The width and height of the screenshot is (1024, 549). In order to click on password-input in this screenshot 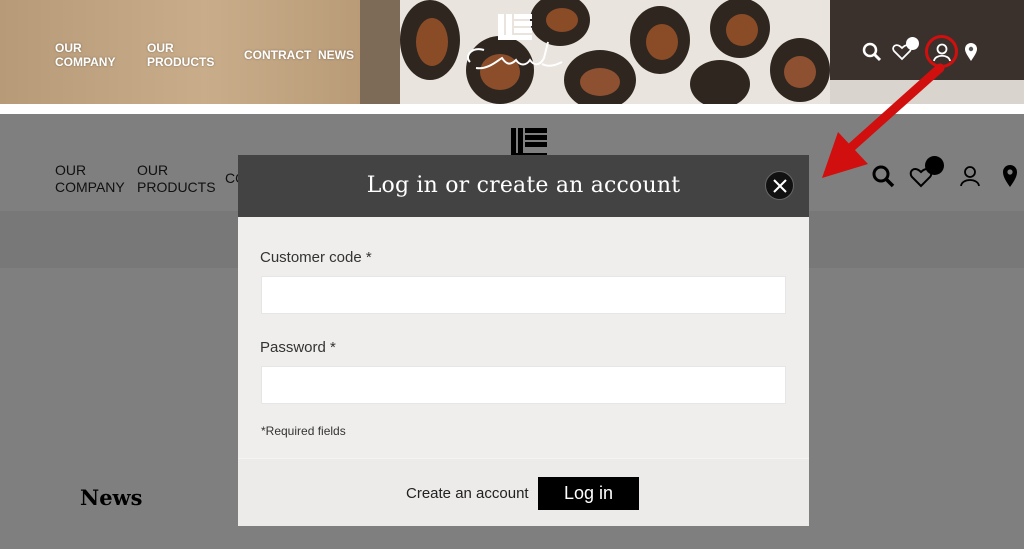, I will do `click(523, 385)`.